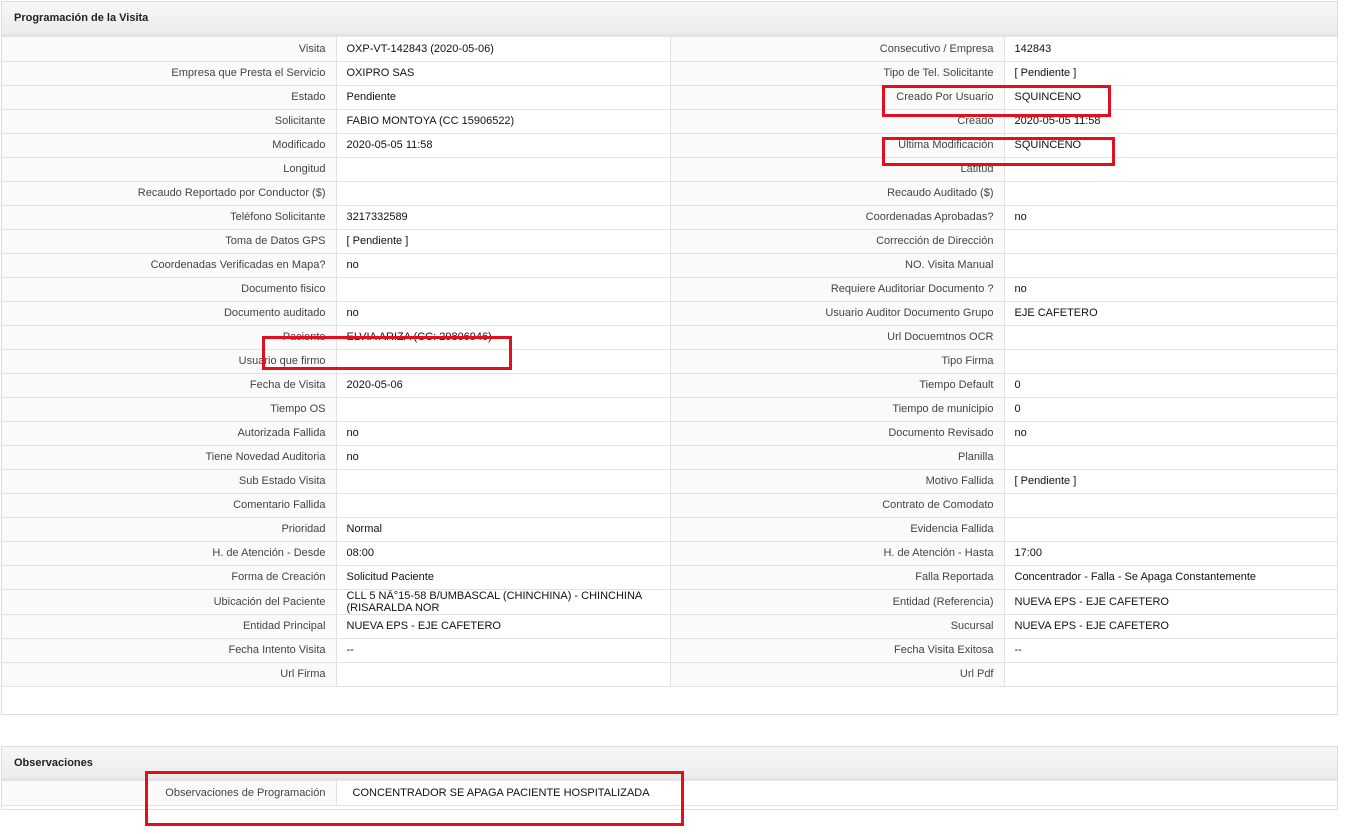 The height and width of the screenshot is (834, 1351). I want to click on label-empresa-que-presta-el-servicio: Empresa que Presta el Servicio, so click(169, 73).